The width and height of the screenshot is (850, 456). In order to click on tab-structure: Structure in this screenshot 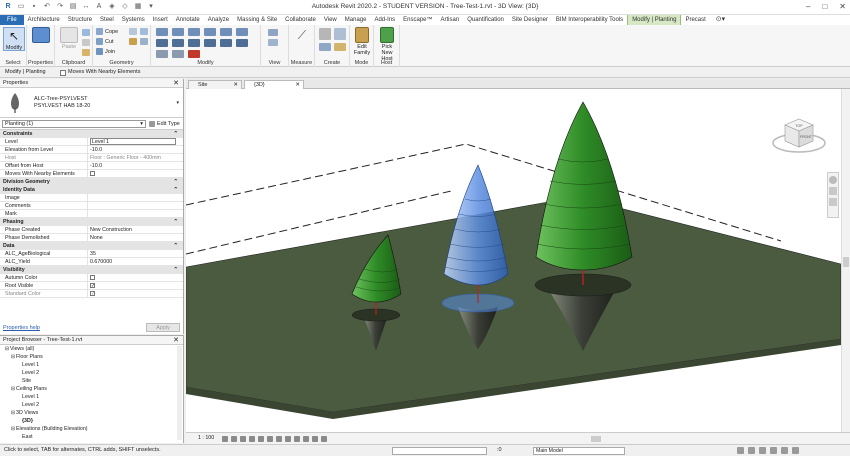, I will do `click(80, 20)`.